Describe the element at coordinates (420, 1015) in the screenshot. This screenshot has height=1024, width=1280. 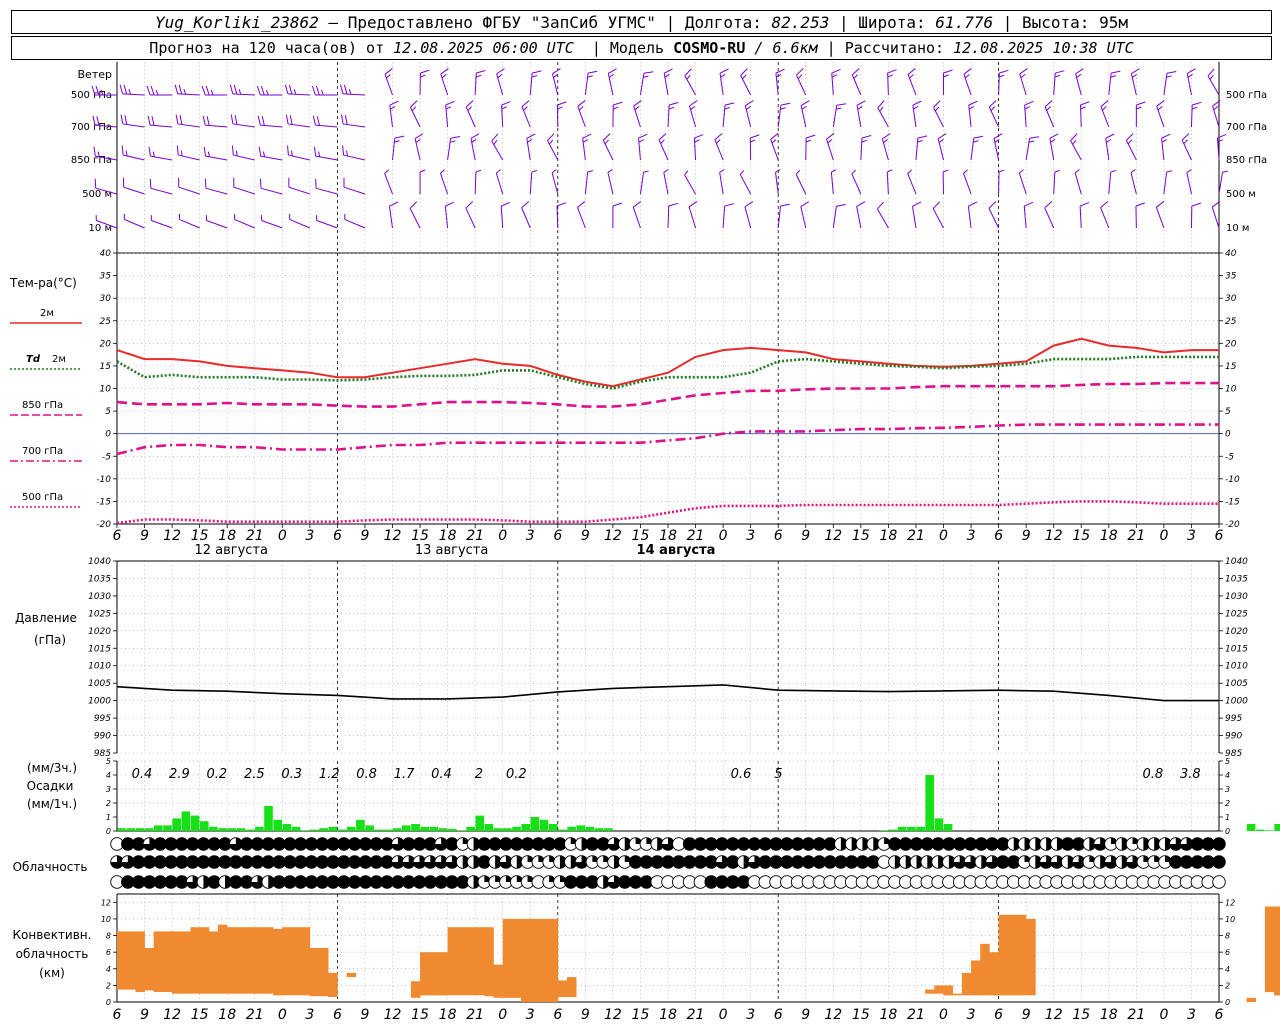
I see `convective-x-tick-label: 15` at that location.